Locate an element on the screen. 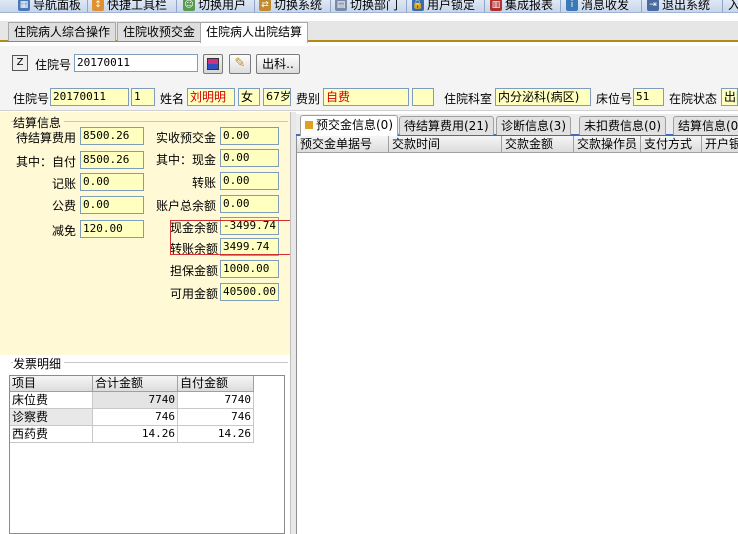 Image resolution: width=738 pixels, height=534 pixels. available-label: 可用金额 is located at coordinates (194, 294).